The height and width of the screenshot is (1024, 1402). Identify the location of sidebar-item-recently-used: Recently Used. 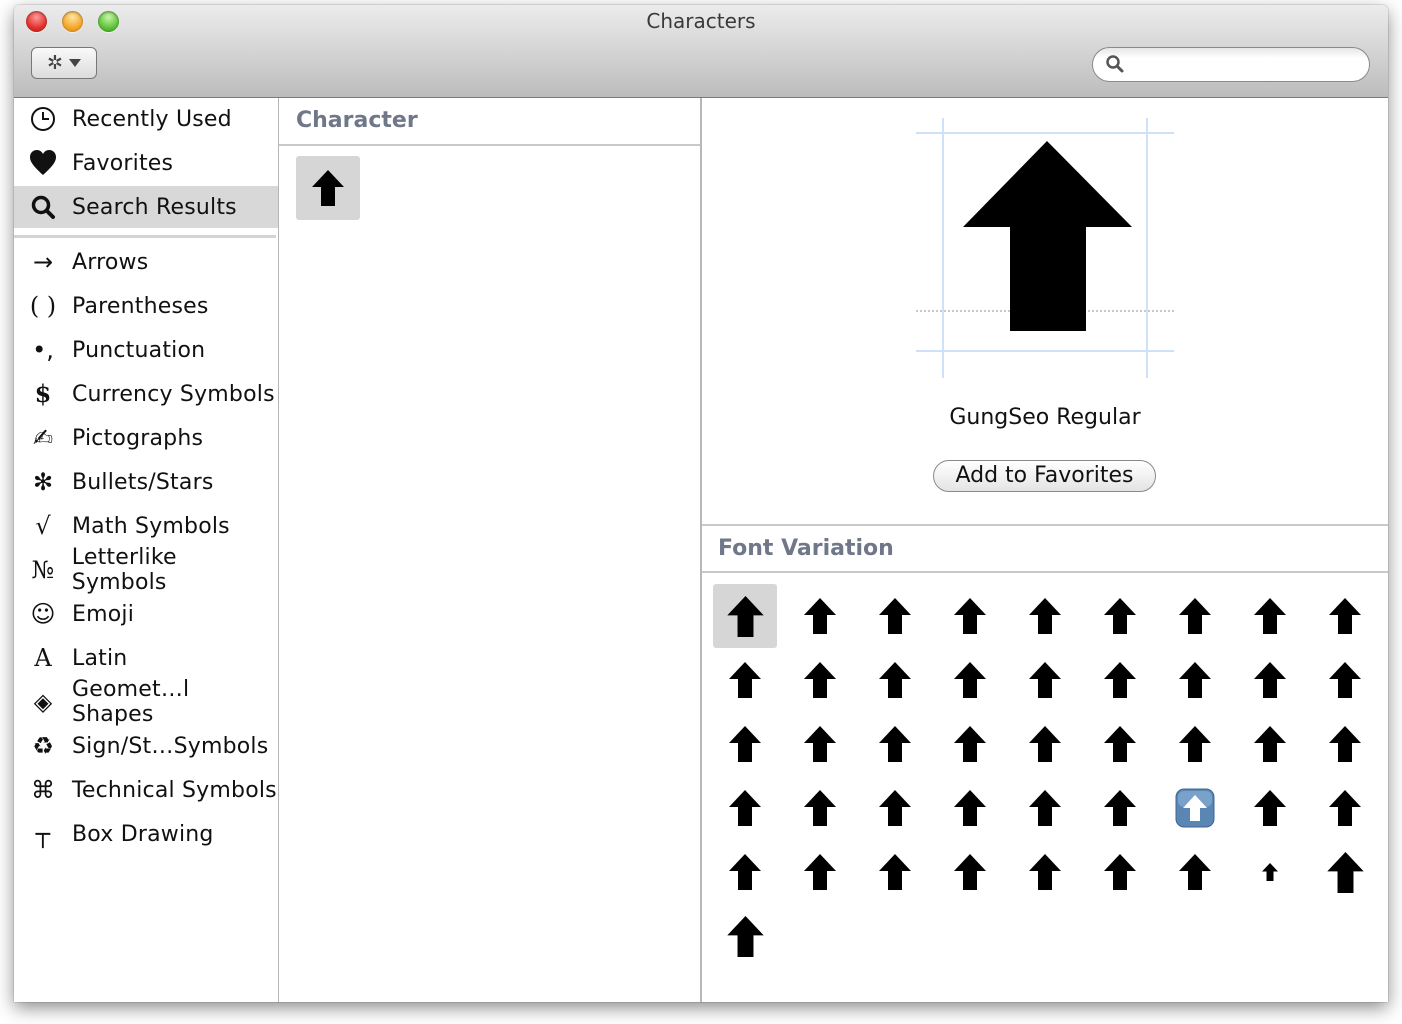
(146, 119).